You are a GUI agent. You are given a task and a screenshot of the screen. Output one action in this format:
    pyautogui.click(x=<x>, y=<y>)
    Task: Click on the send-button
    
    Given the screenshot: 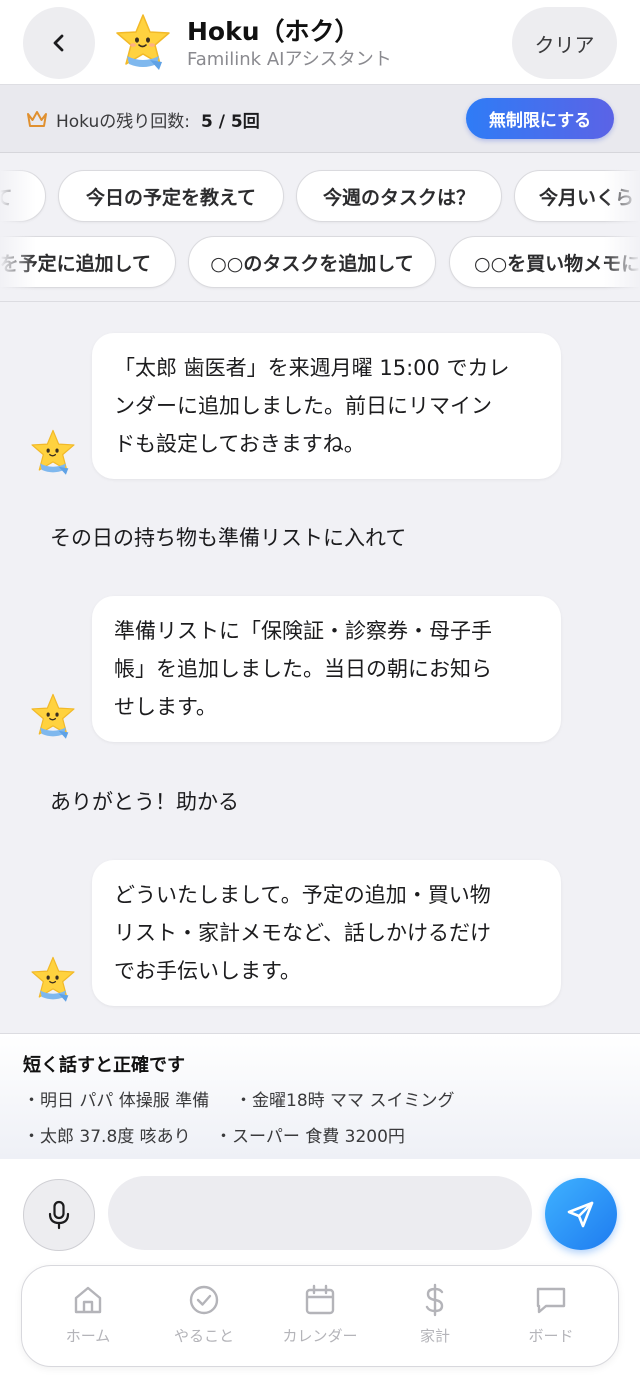 What is the action you would take?
    pyautogui.click(x=581, y=1214)
    